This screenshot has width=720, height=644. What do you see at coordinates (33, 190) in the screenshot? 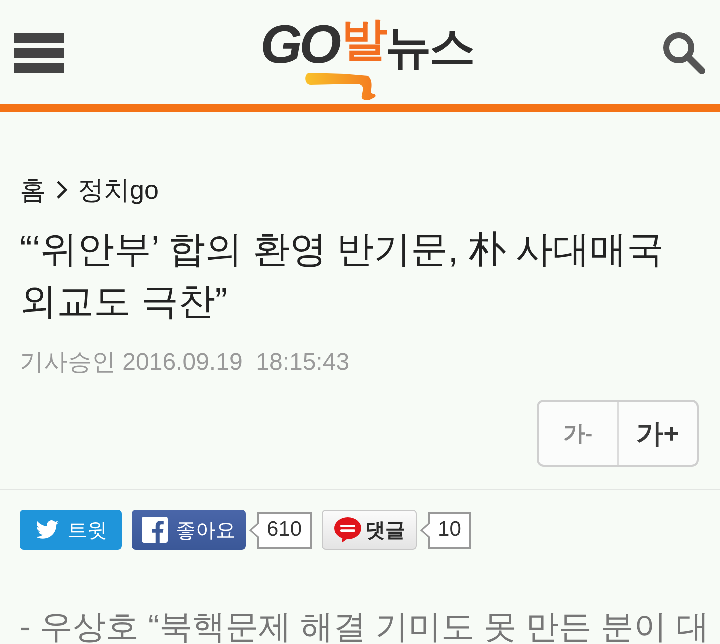
I see `breadcrumb-link: 홈` at bounding box center [33, 190].